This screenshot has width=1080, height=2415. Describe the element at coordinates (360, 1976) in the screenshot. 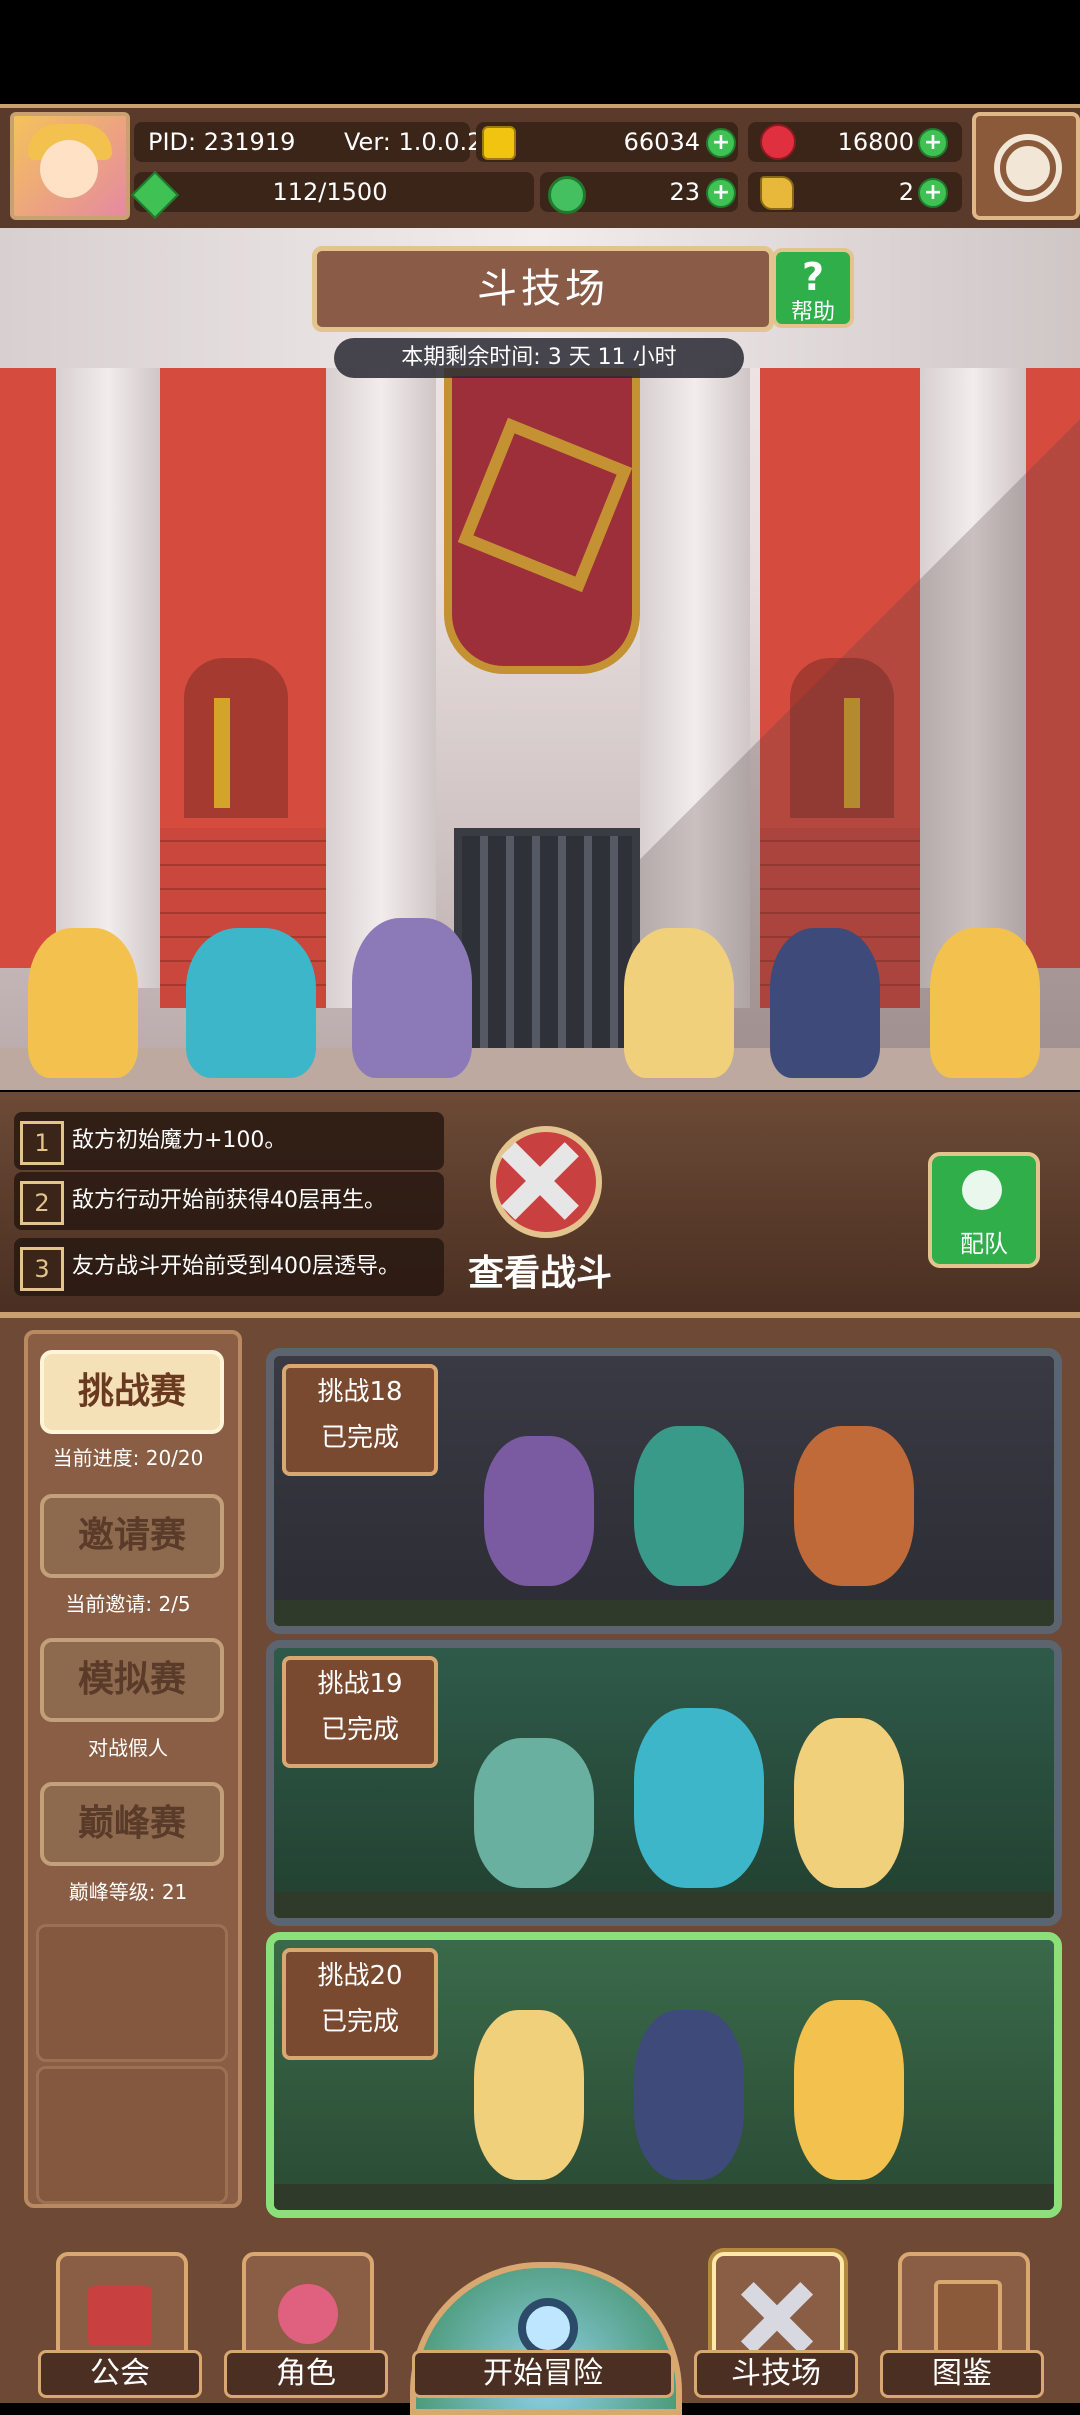

I see `challenge-name: 挑战20` at that location.